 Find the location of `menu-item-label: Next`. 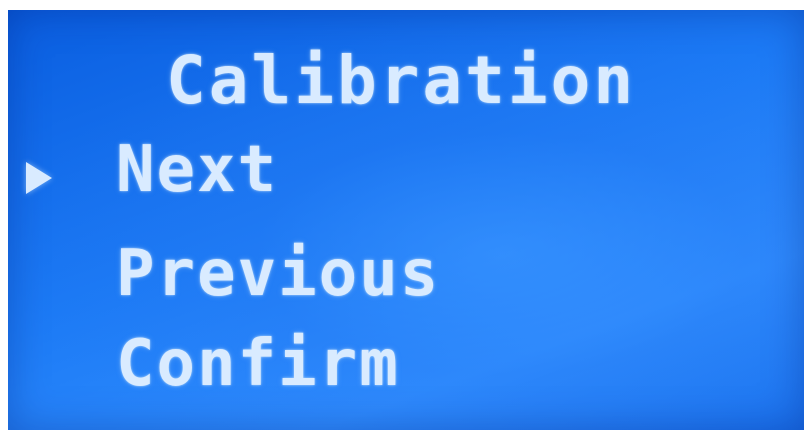

menu-item-label: Next is located at coordinates (197, 170).